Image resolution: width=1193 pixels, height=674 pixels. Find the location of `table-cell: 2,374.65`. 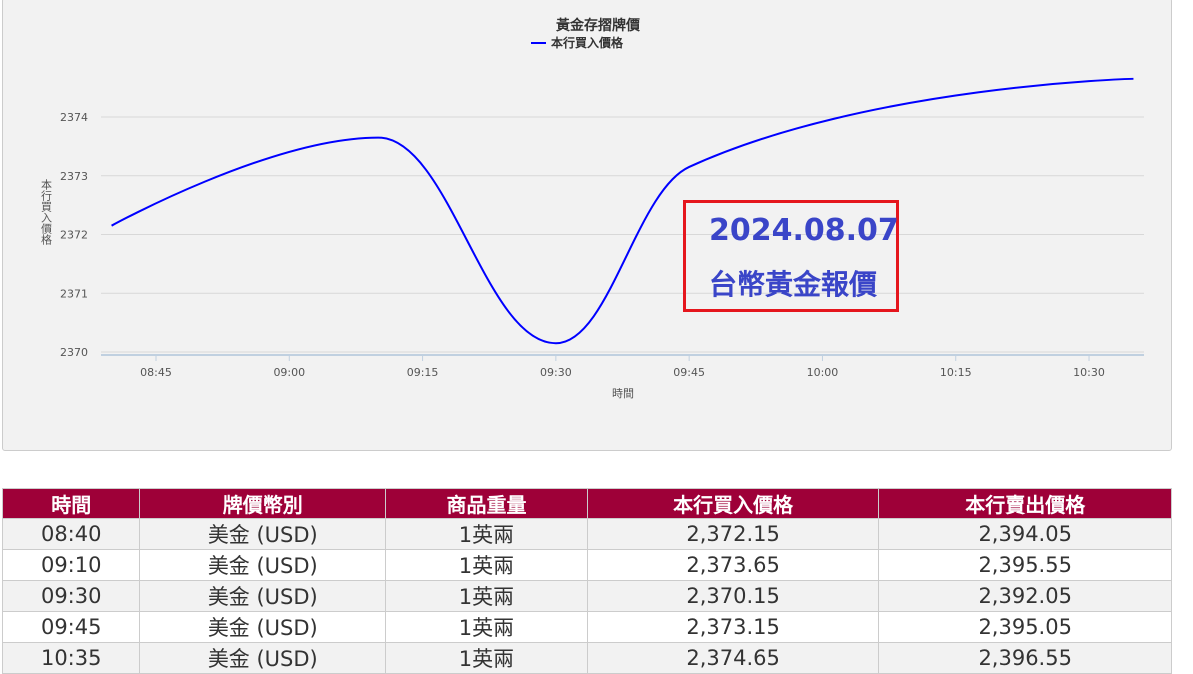

table-cell: 2,374.65 is located at coordinates (733, 658).